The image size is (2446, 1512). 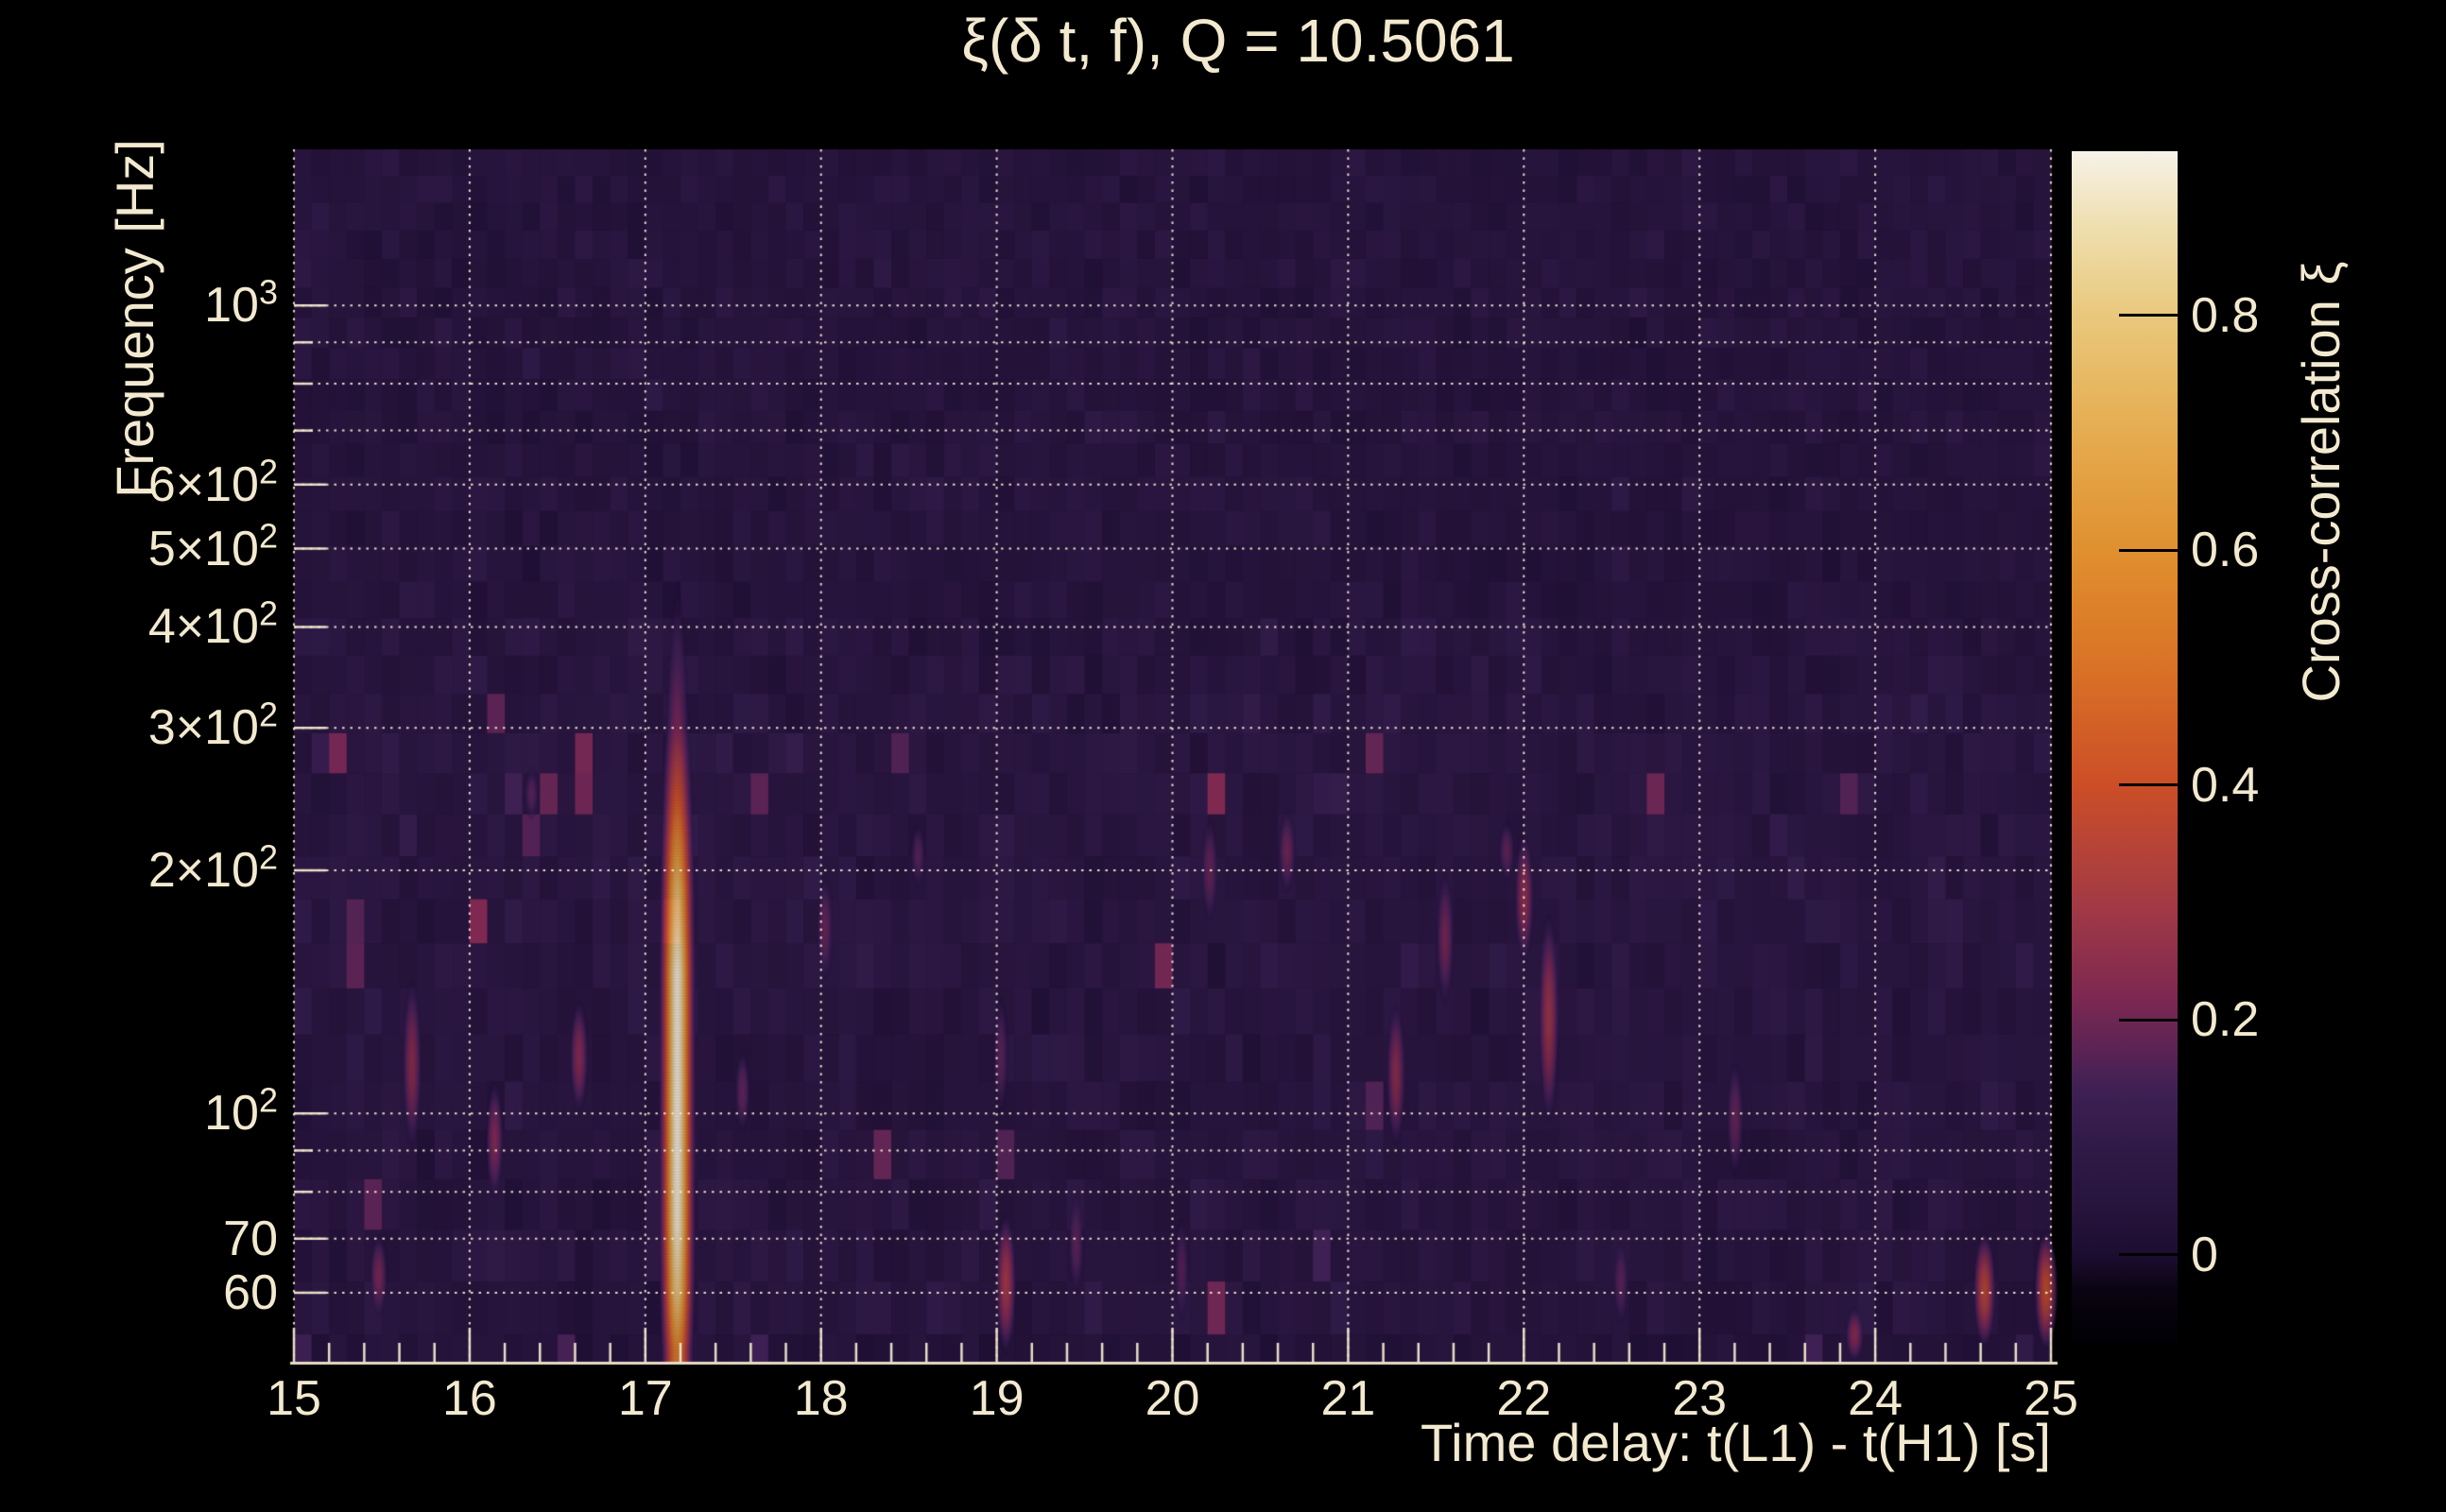 What do you see at coordinates (2225, 1020) in the screenshot?
I see `colorbar-tick-label-0.2: 0.2` at bounding box center [2225, 1020].